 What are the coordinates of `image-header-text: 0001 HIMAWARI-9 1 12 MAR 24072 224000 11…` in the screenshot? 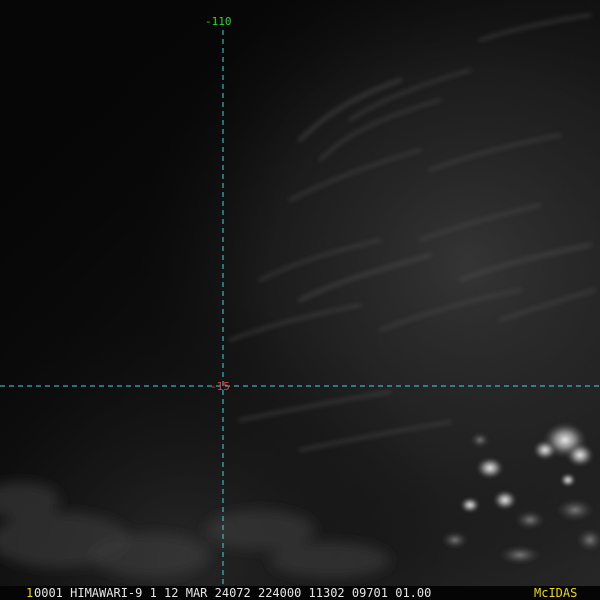 It's located at (233, 593).